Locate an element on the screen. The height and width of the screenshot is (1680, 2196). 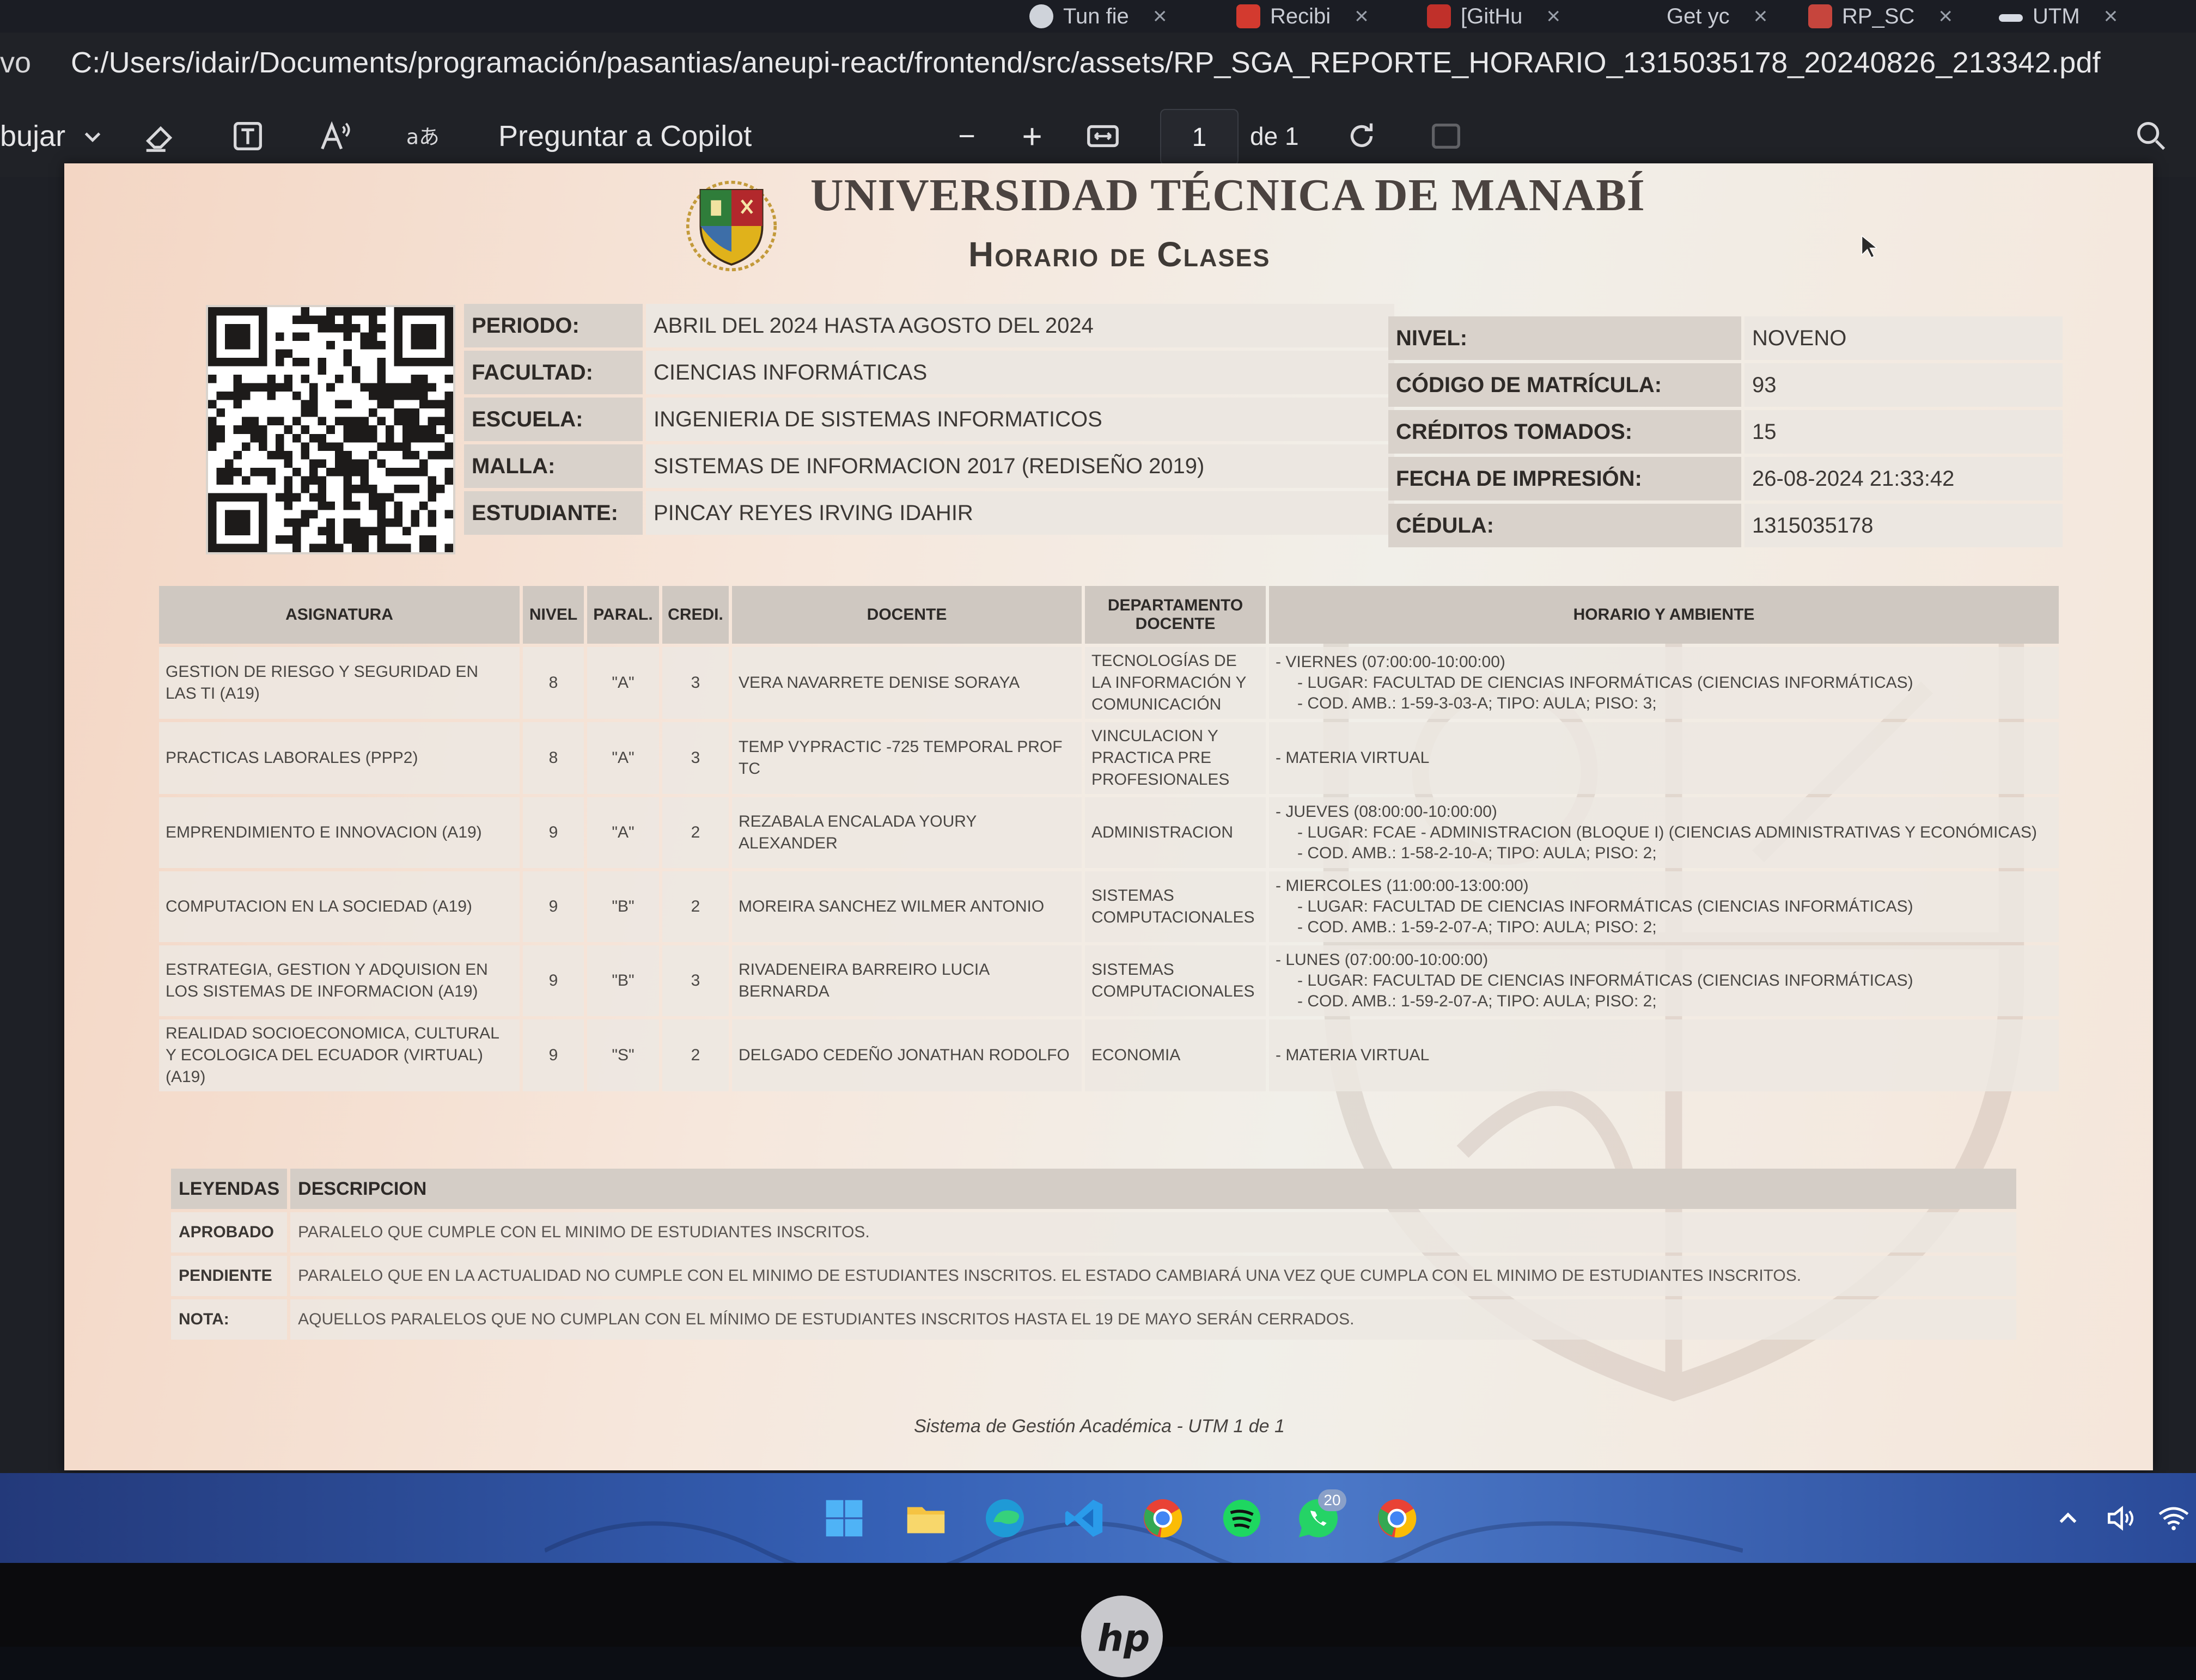
info-row-nivel: NIVEL: NOVENO is located at coordinates (1725, 338).